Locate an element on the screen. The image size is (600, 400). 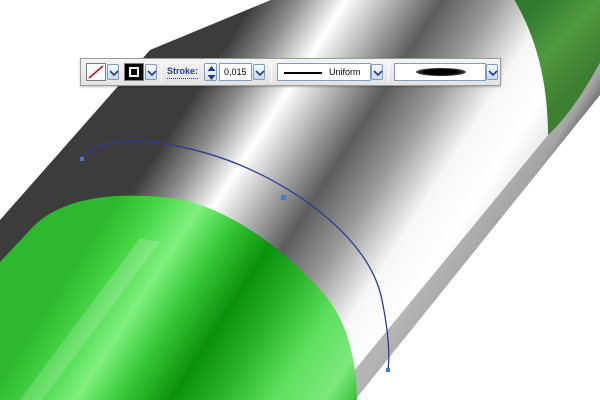
width-profile-label: Uniform is located at coordinates (345, 72).